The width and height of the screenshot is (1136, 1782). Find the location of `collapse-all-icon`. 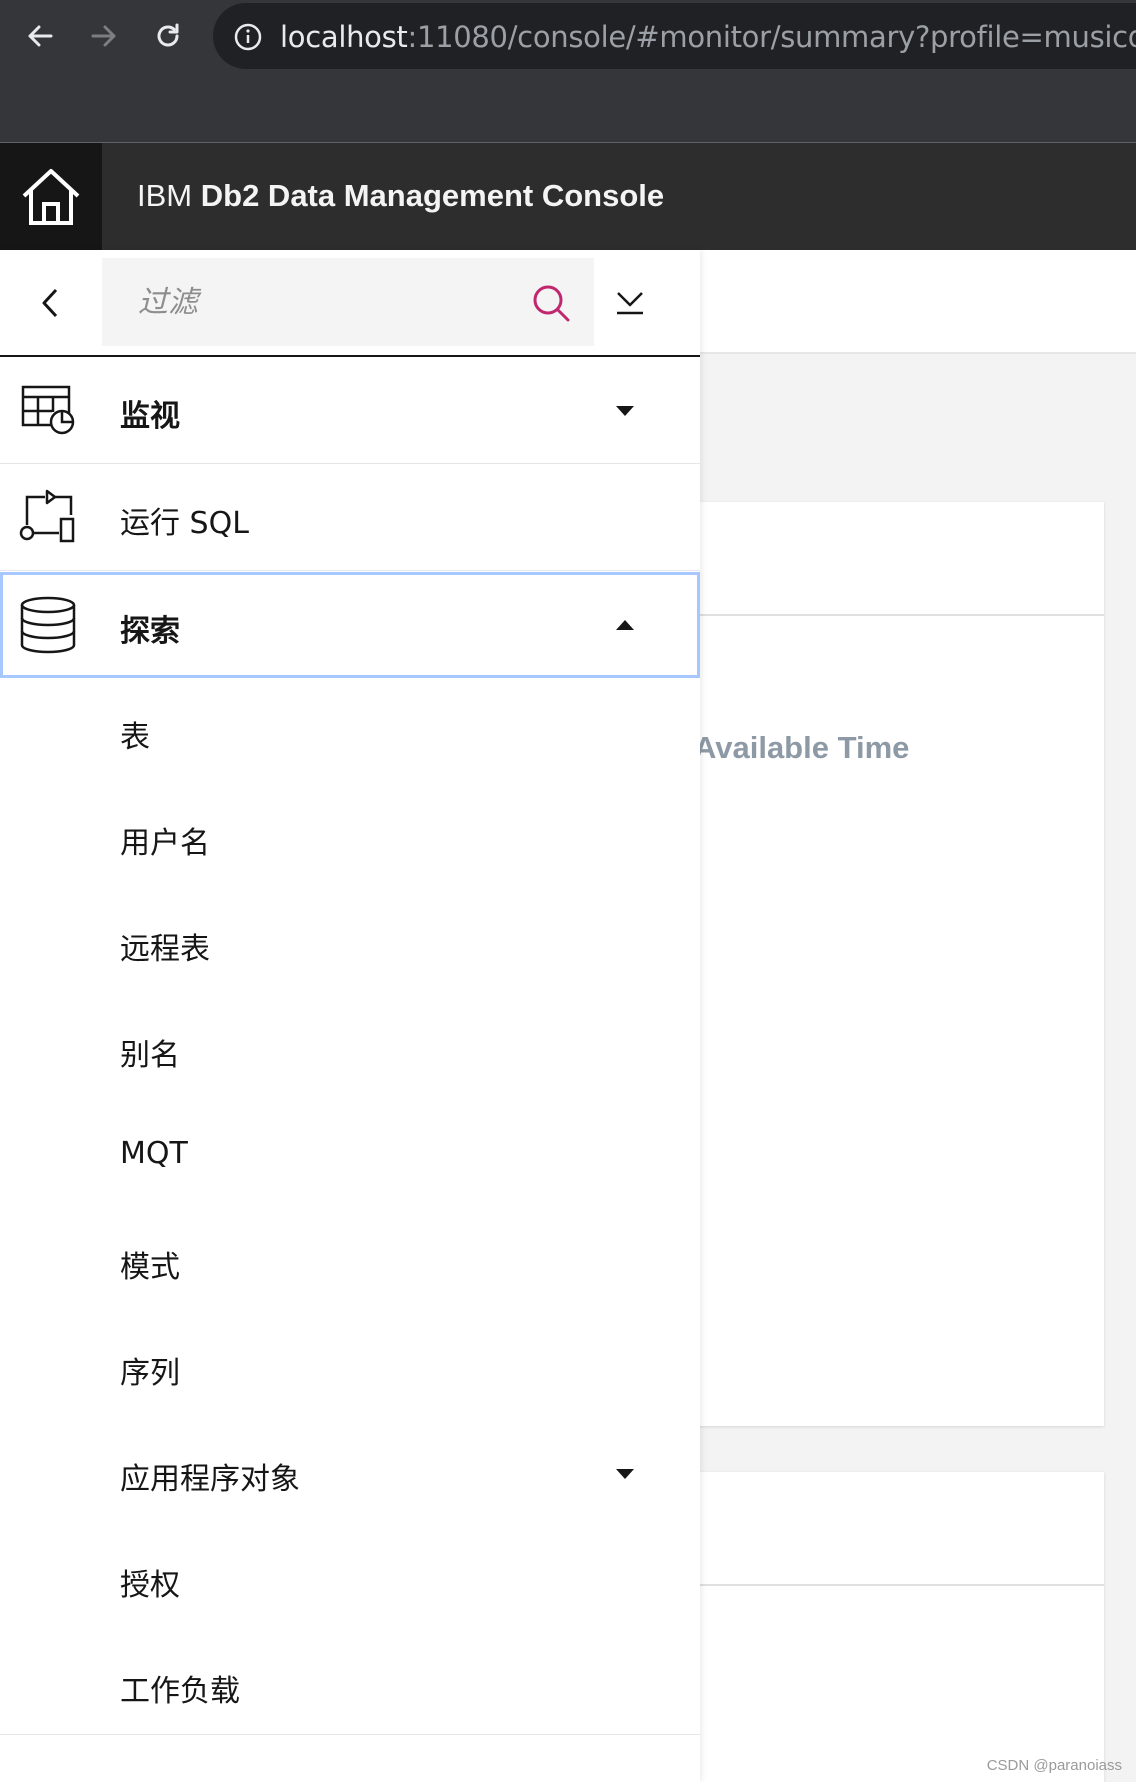

collapse-all-icon is located at coordinates (630, 303).